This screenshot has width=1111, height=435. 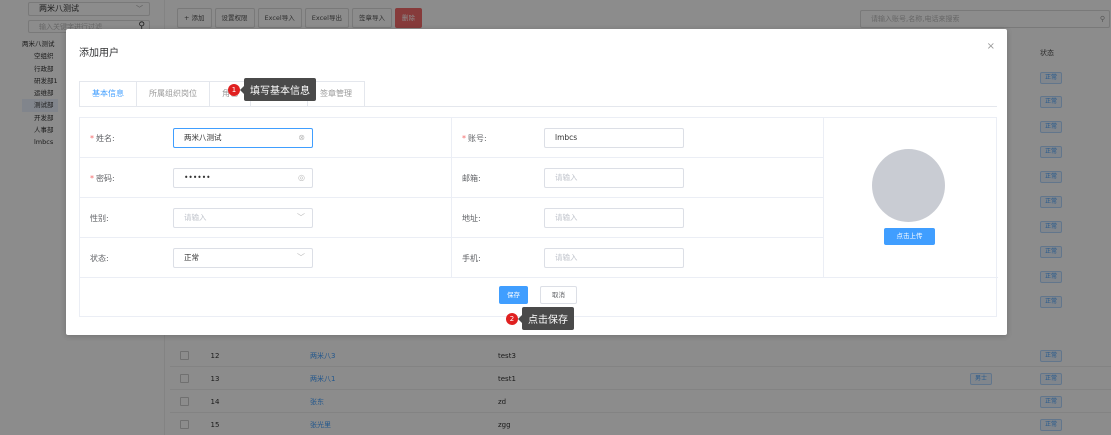 I want to click on status-select: 正常 ﹀, so click(x=243, y=258).